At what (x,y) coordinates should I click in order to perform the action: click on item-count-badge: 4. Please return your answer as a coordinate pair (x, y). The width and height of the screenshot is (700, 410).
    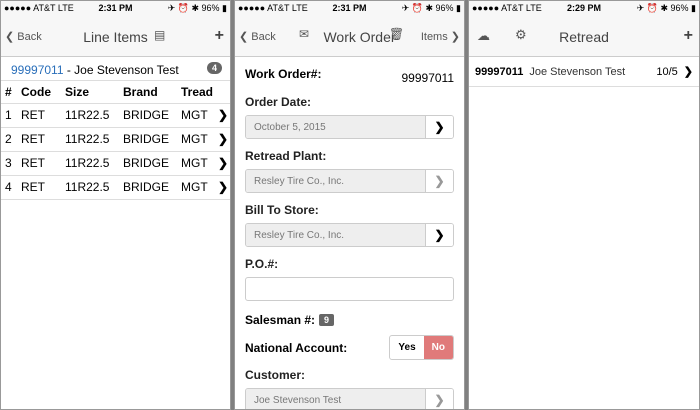
    Looking at the image, I should click on (214, 68).